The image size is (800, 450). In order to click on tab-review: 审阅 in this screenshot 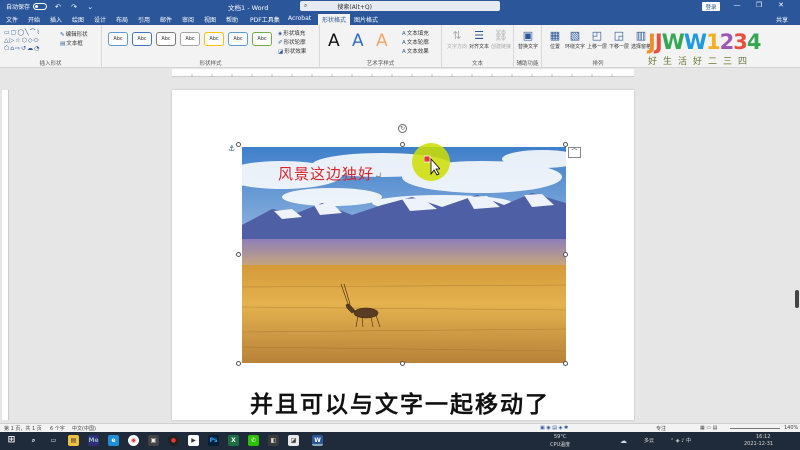, I will do `click(188, 19)`.